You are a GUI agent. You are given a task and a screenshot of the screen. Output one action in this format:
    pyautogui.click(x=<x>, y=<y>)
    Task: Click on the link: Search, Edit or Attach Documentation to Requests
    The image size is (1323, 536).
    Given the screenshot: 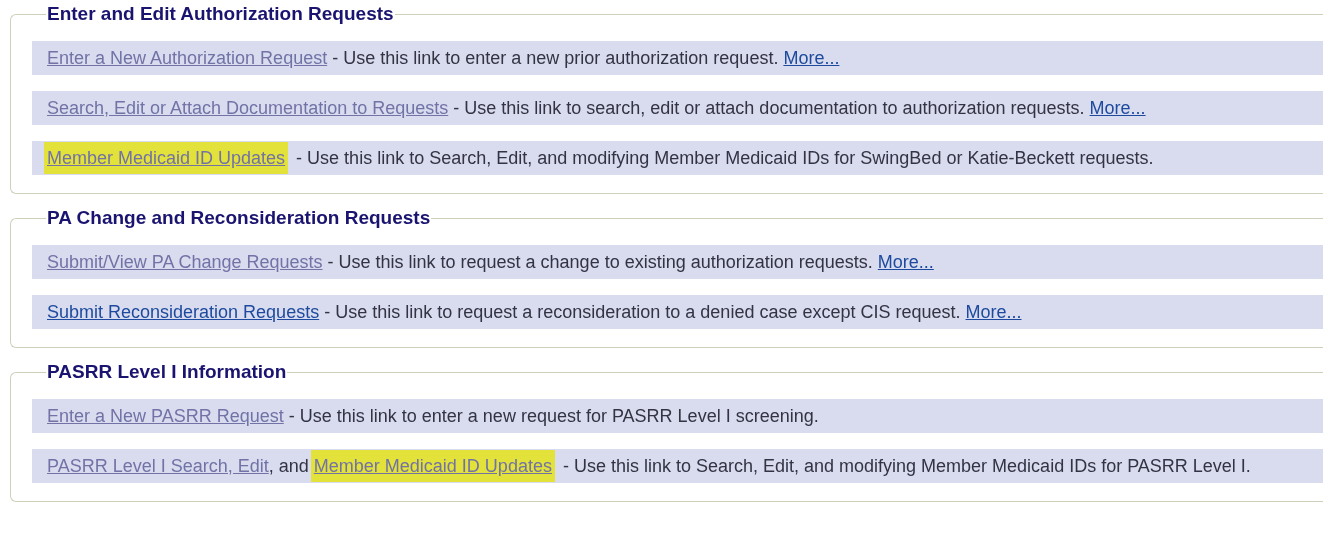 What is the action you would take?
    pyautogui.click(x=248, y=108)
    